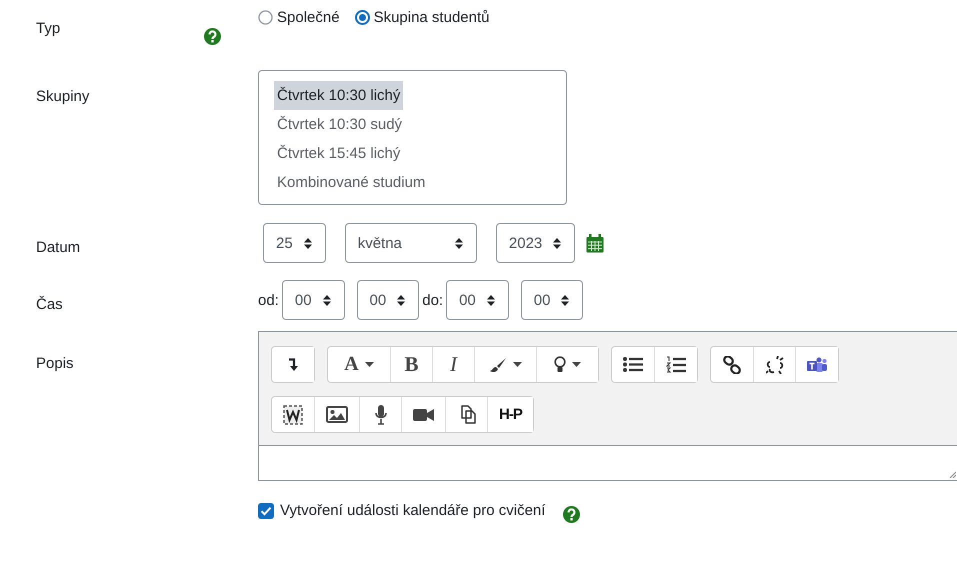  What do you see at coordinates (293, 365) in the screenshot?
I see `arrow-down-icon` at bounding box center [293, 365].